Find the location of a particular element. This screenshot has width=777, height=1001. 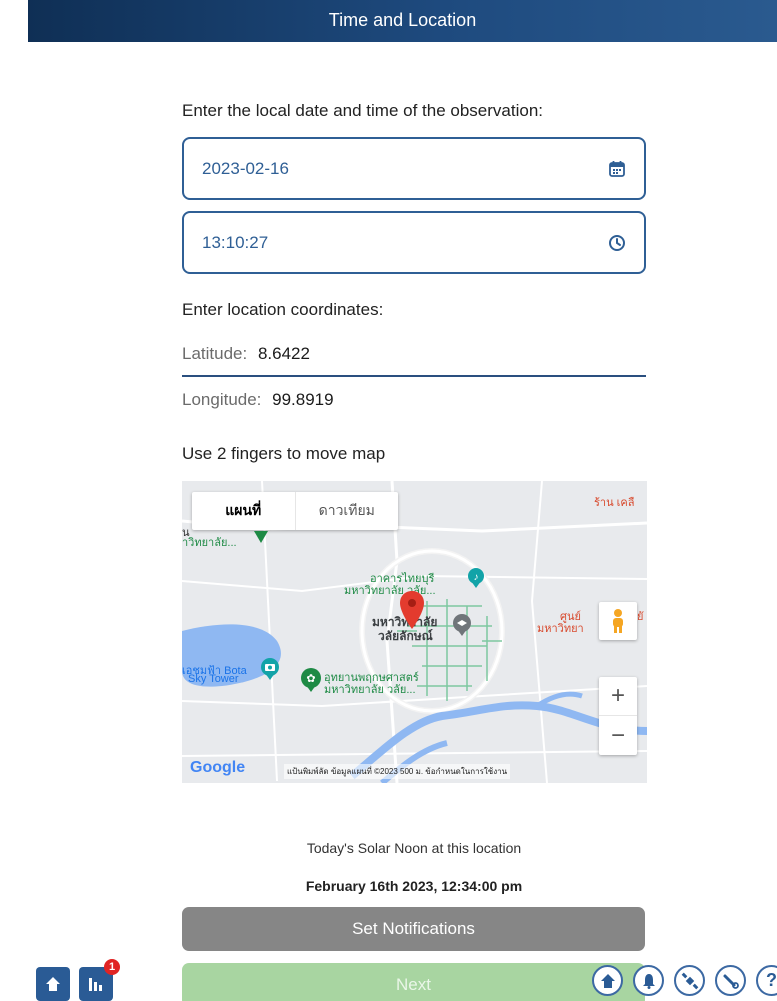

street-view-pegman is located at coordinates (618, 621).